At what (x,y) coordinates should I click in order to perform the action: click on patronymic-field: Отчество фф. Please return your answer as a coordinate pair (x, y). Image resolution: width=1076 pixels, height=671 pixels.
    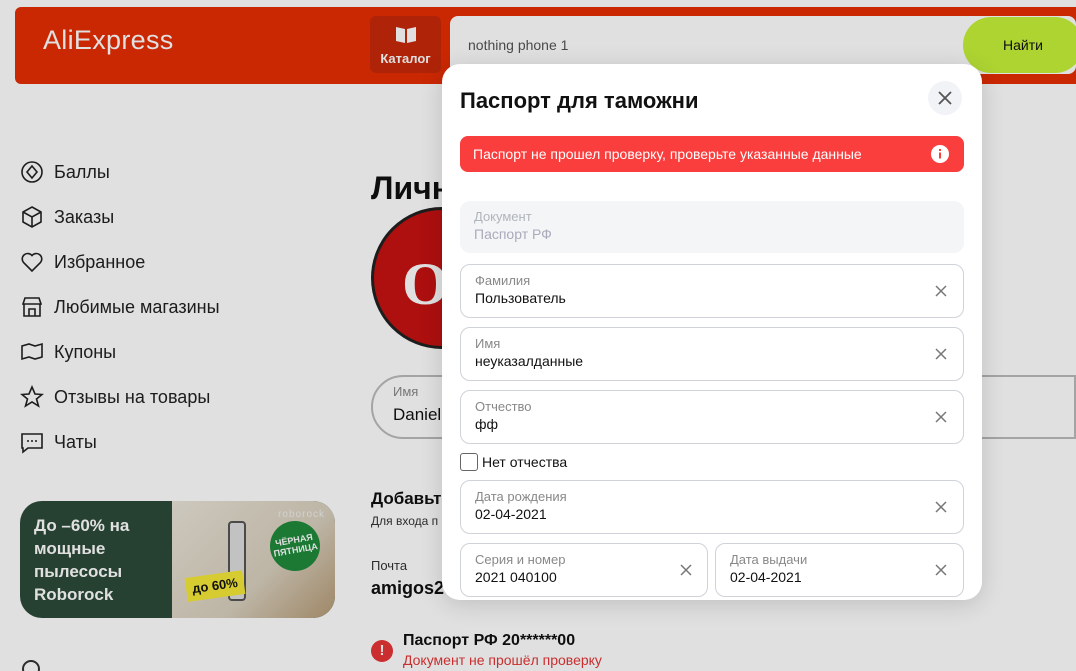
    Looking at the image, I should click on (712, 417).